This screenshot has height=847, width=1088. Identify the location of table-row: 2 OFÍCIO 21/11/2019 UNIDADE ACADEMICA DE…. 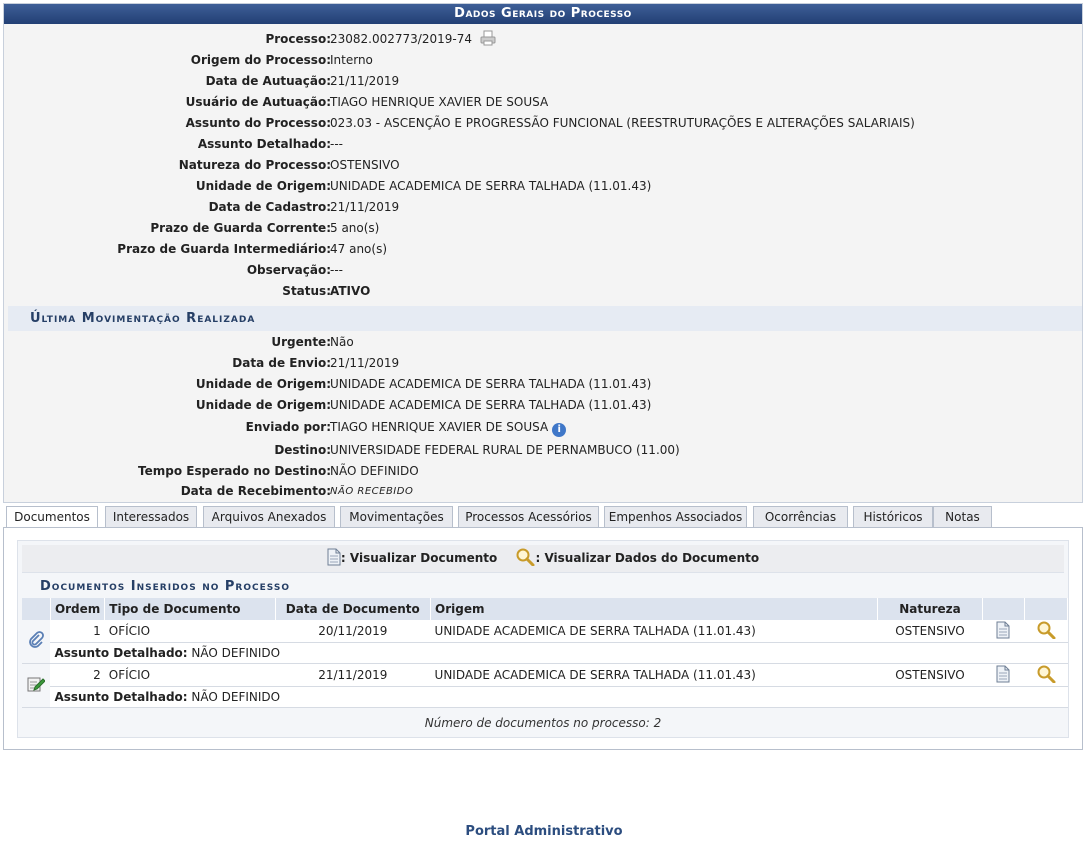
(545, 685).